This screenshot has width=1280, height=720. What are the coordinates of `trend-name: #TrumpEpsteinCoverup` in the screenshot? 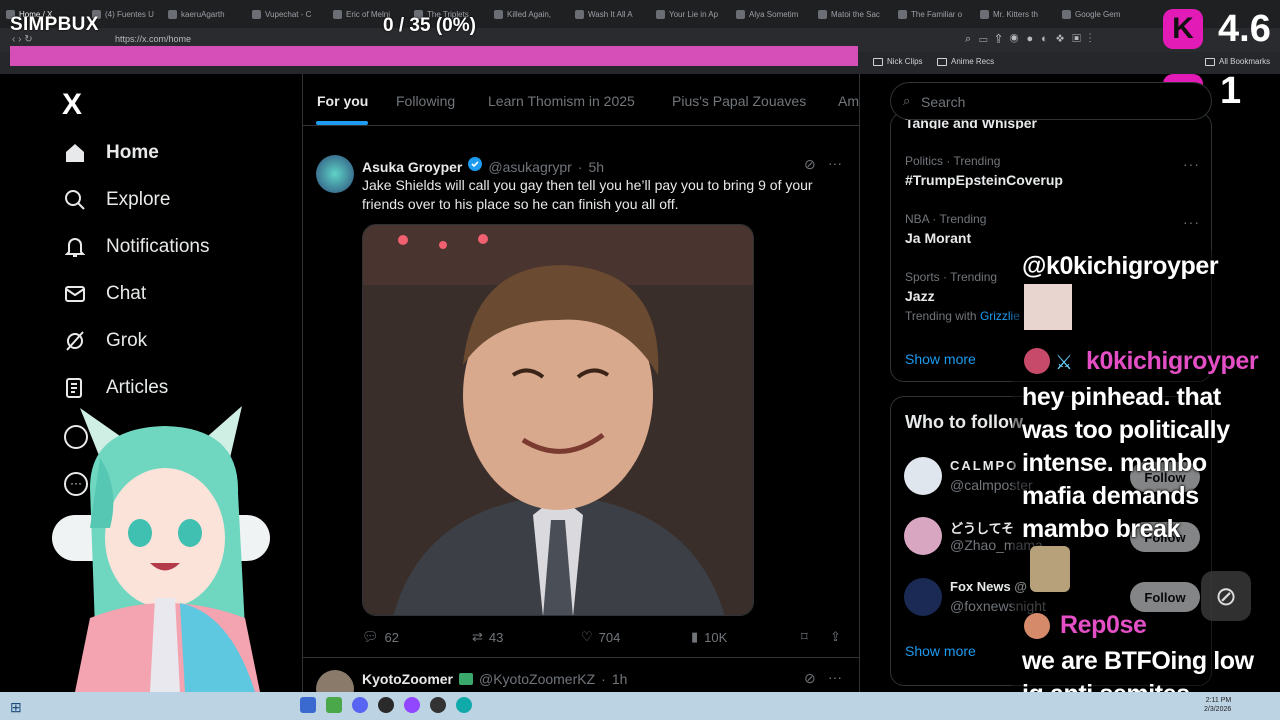 It's located at (984, 180).